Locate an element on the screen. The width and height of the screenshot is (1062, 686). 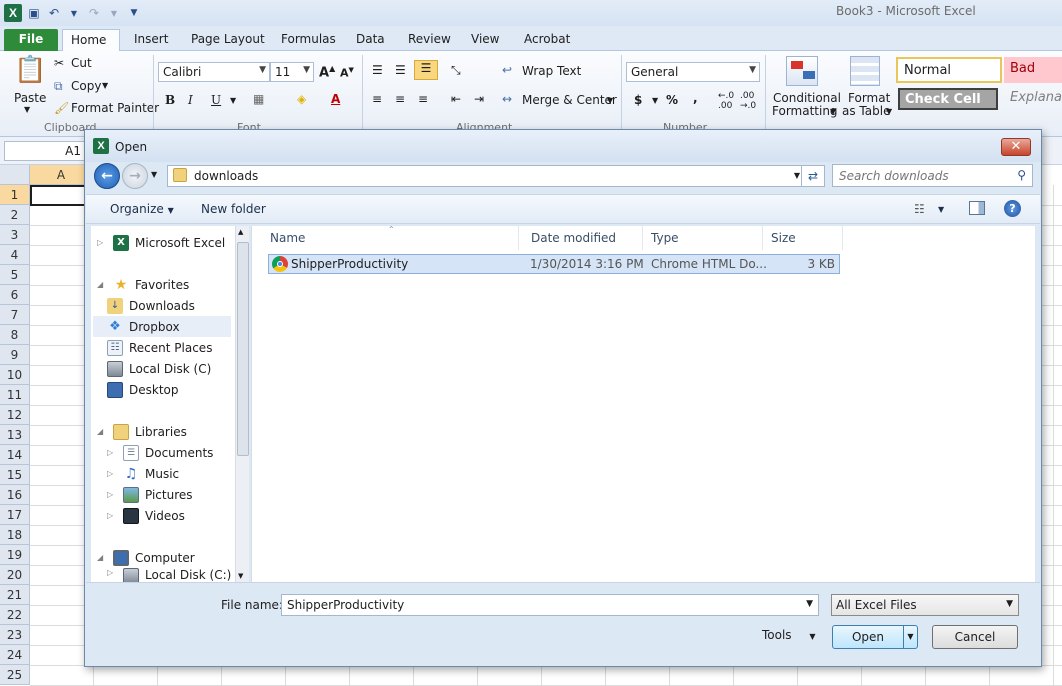
nav-item-computer: ◢ Computer is located at coordinates (146, 557).